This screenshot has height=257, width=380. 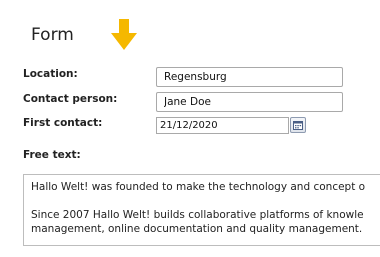 I want to click on date-picker-button, so click(x=298, y=125).